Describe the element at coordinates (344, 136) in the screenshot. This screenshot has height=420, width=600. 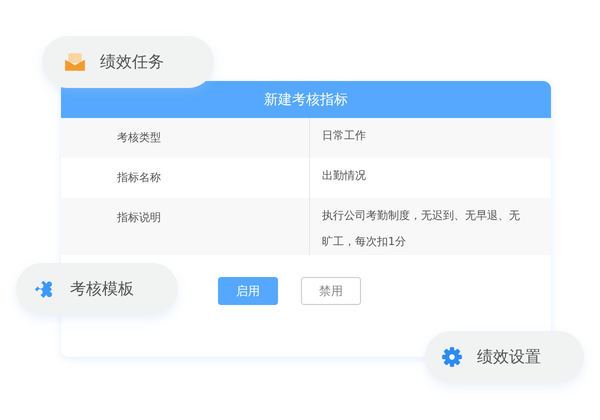
I see `field-value: 日常工作` at that location.